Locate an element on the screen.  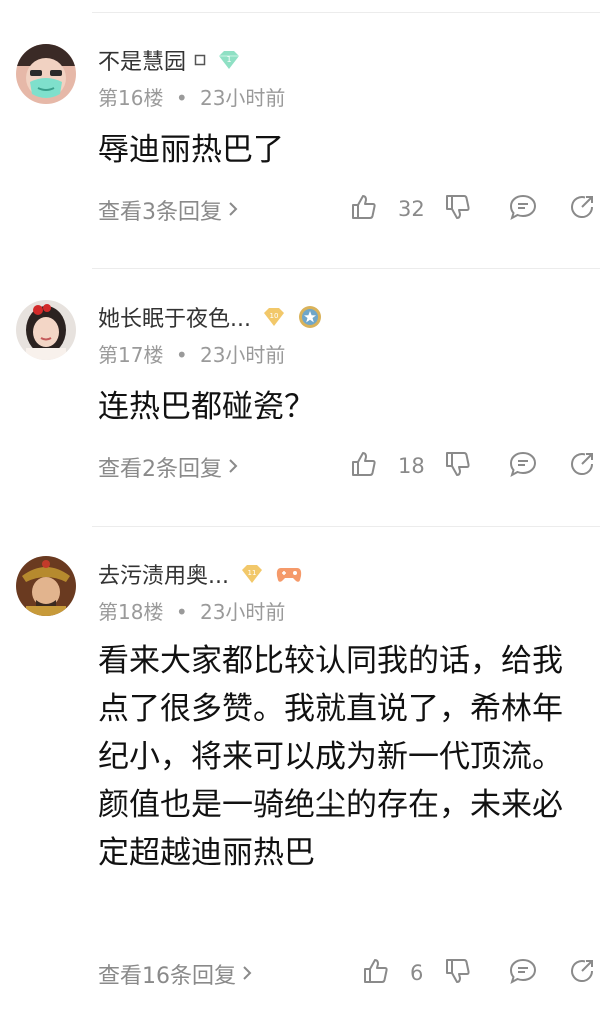
svg-text: 11 is located at coordinates (252, 573).